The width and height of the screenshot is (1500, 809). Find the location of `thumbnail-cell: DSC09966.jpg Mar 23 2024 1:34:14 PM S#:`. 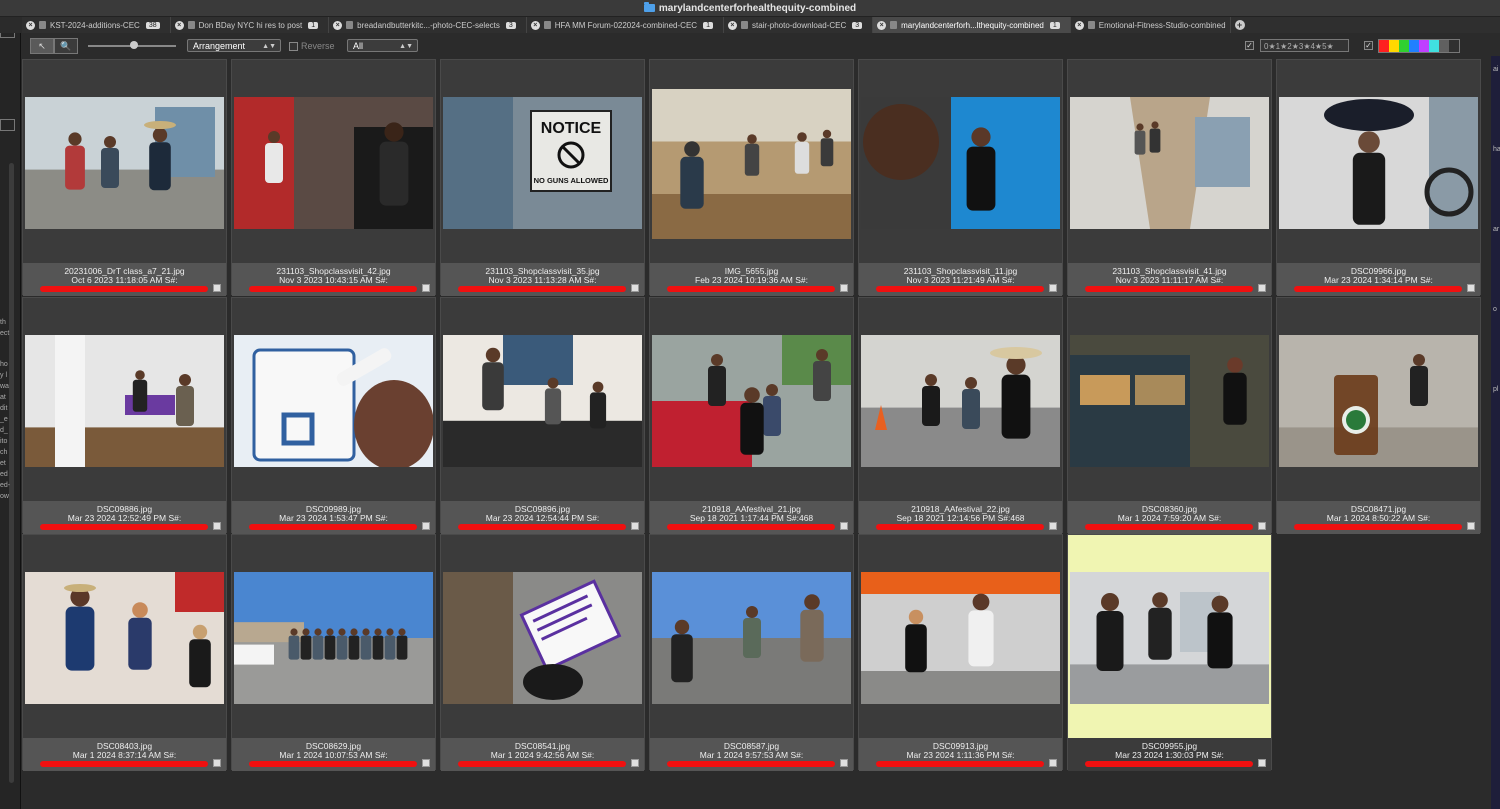

thumbnail-cell: DSC09966.jpg Mar 23 2024 1:34:14 PM S#: is located at coordinates (1378, 177).